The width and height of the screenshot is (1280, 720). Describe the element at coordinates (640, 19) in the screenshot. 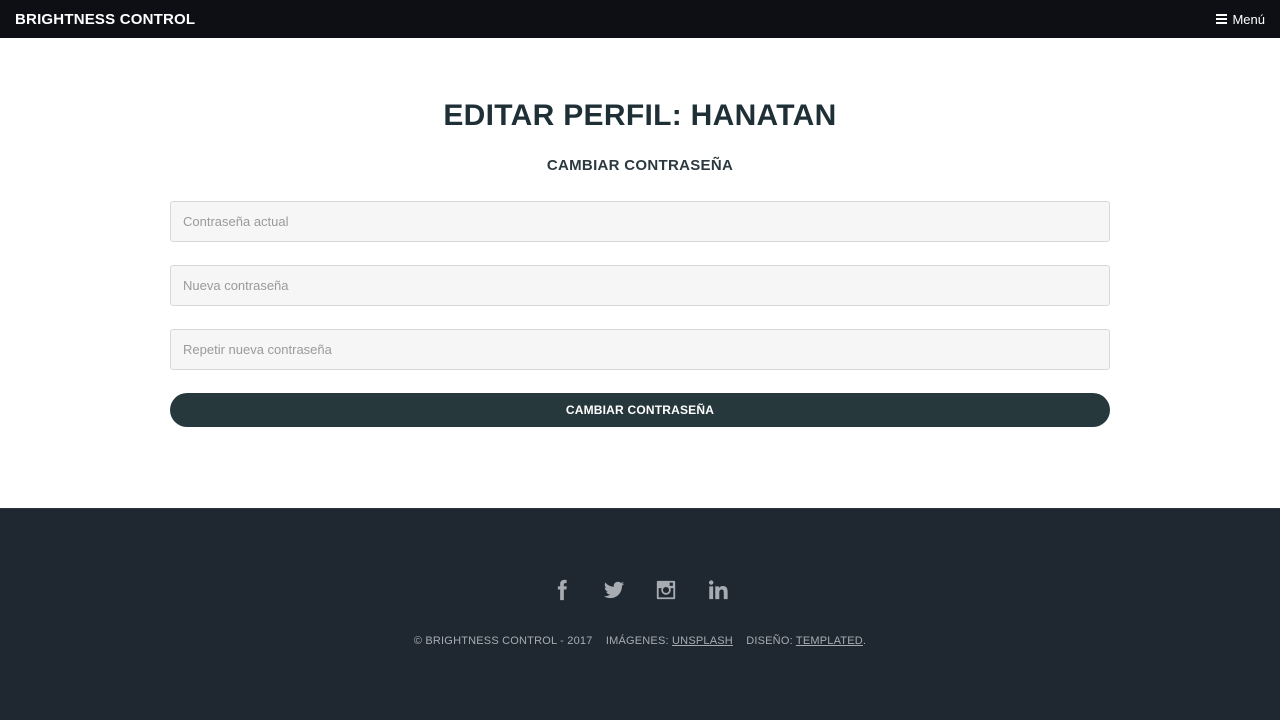

I see `top-header: BRIGHTNESS CONTROL Menú` at that location.